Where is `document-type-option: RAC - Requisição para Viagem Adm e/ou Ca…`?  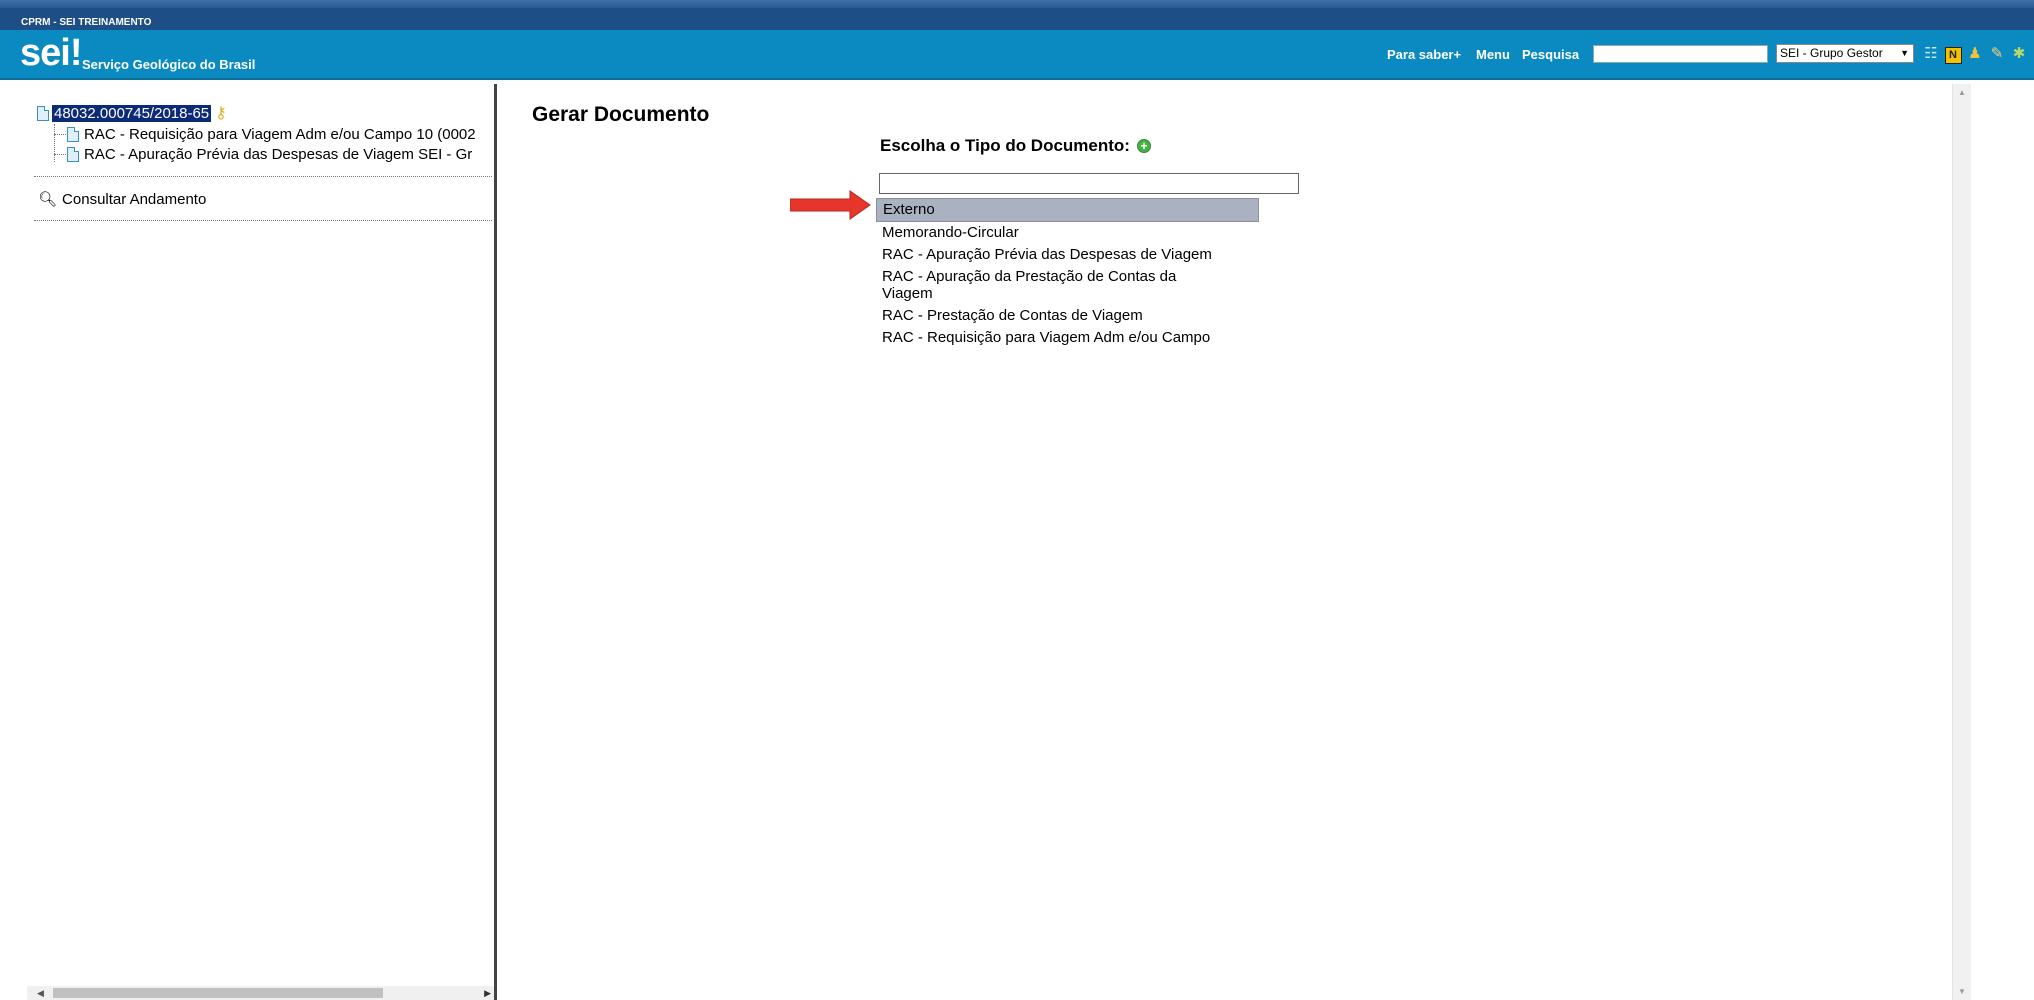 document-type-option: RAC - Requisição para Viagem Adm e/ou Ca… is located at coordinates (1048, 338).